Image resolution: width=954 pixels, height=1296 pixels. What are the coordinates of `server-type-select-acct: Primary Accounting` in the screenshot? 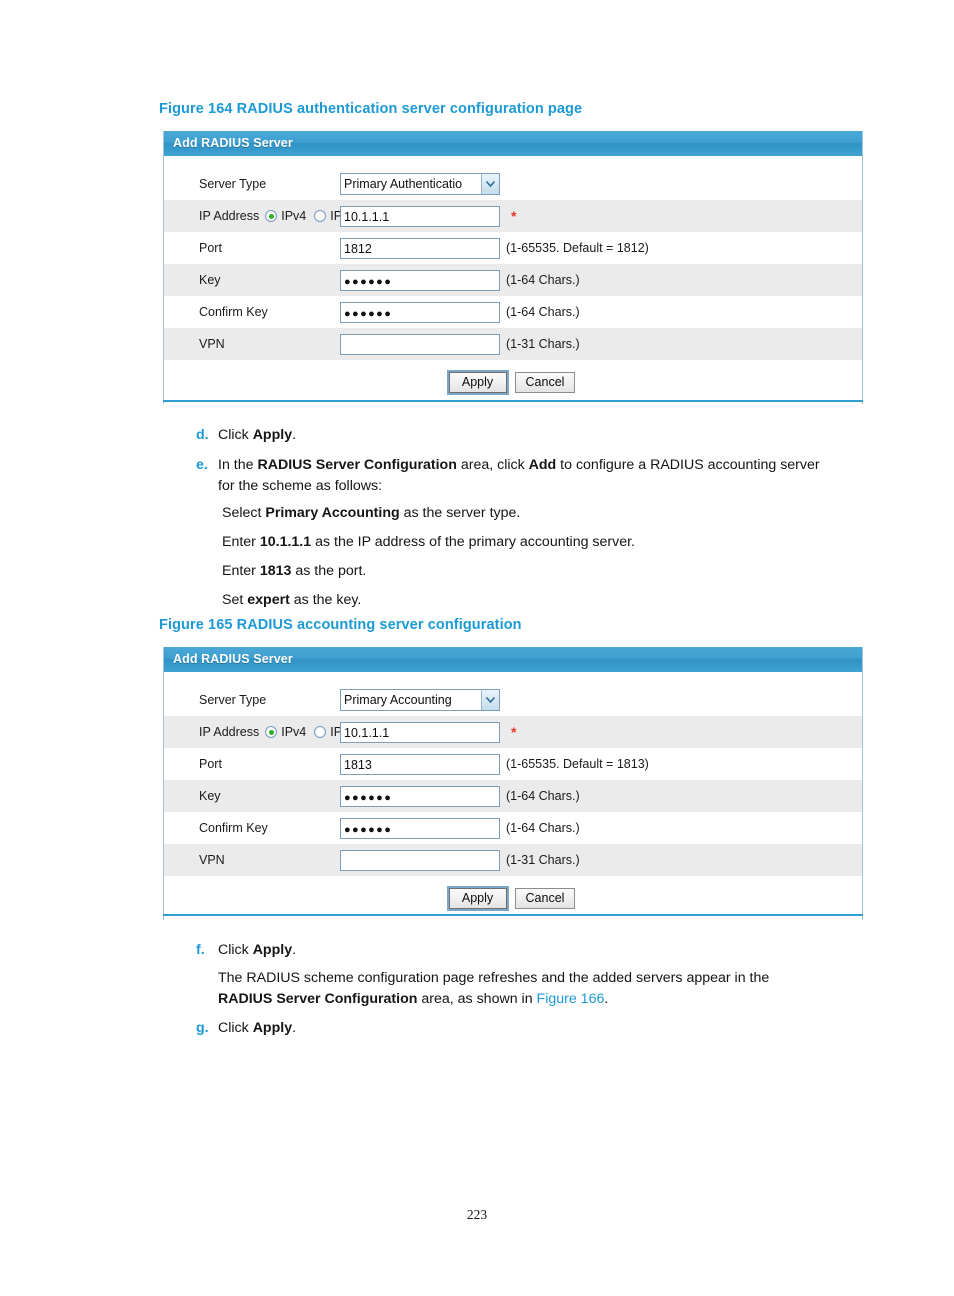 It's located at (420, 700).